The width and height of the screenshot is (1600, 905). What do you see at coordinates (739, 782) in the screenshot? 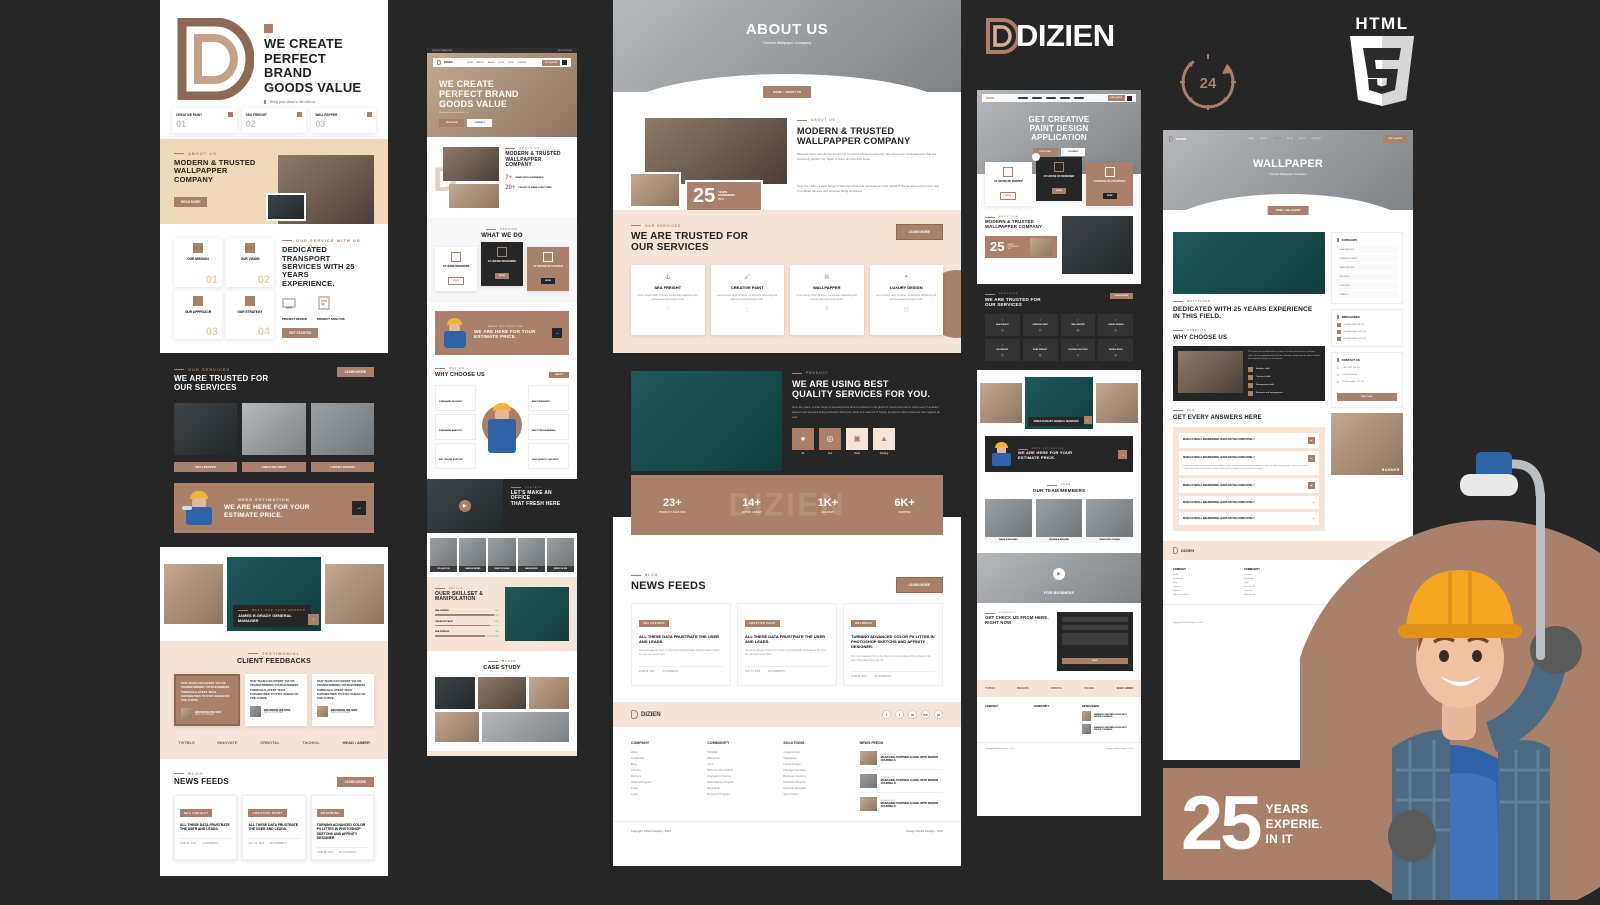
I see `footer-link: Habit Startup Program` at bounding box center [739, 782].